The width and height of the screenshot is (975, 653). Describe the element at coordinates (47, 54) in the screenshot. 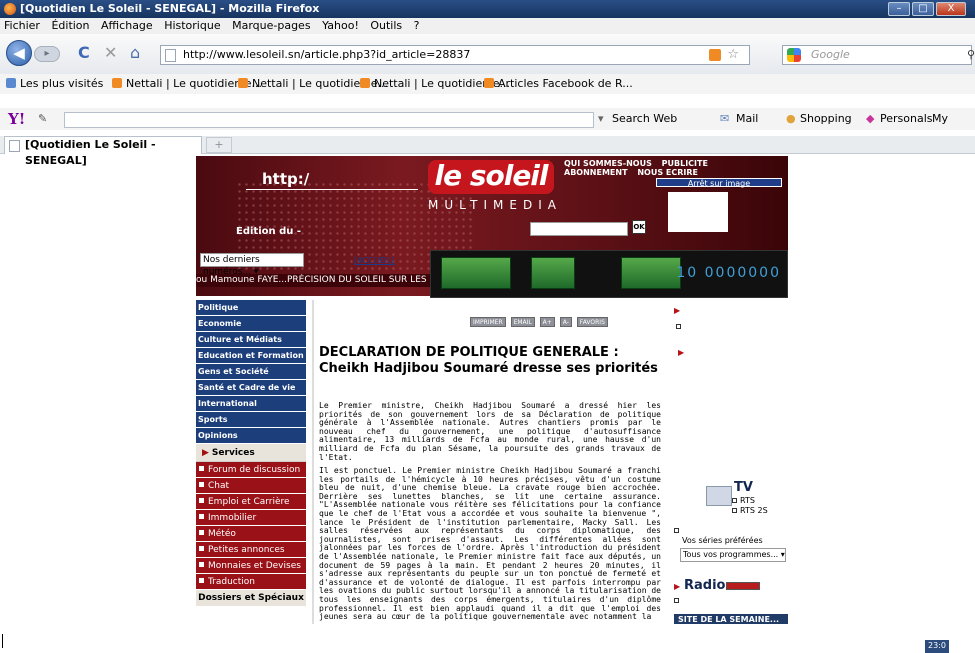

I see `forward-button: ▸` at that location.